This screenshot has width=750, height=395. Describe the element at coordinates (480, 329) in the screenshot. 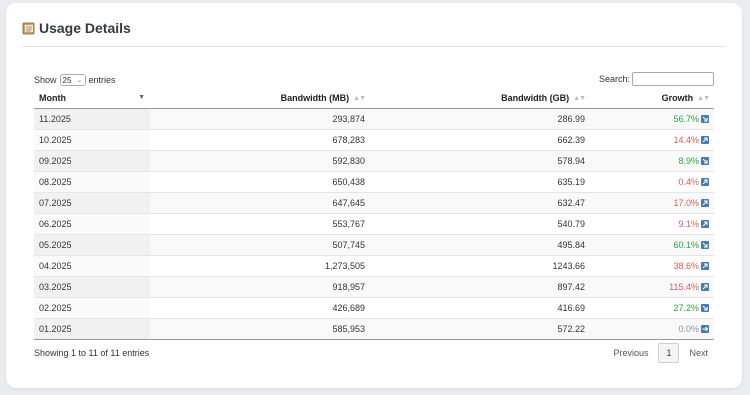

I see `cell-bandwidth-gb: 572.22` at that location.